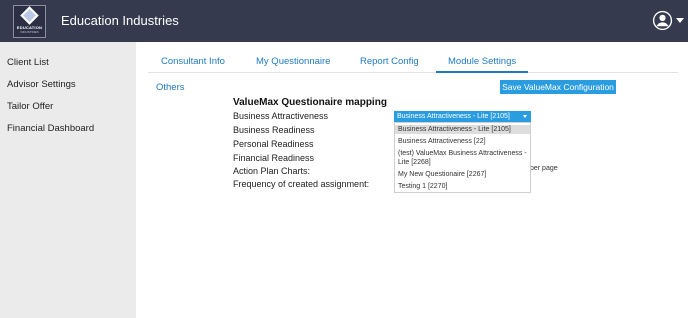  What do you see at coordinates (120, 20) in the screenshot?
I see `app-title: Education Industries` at bounding box center [120, 20].